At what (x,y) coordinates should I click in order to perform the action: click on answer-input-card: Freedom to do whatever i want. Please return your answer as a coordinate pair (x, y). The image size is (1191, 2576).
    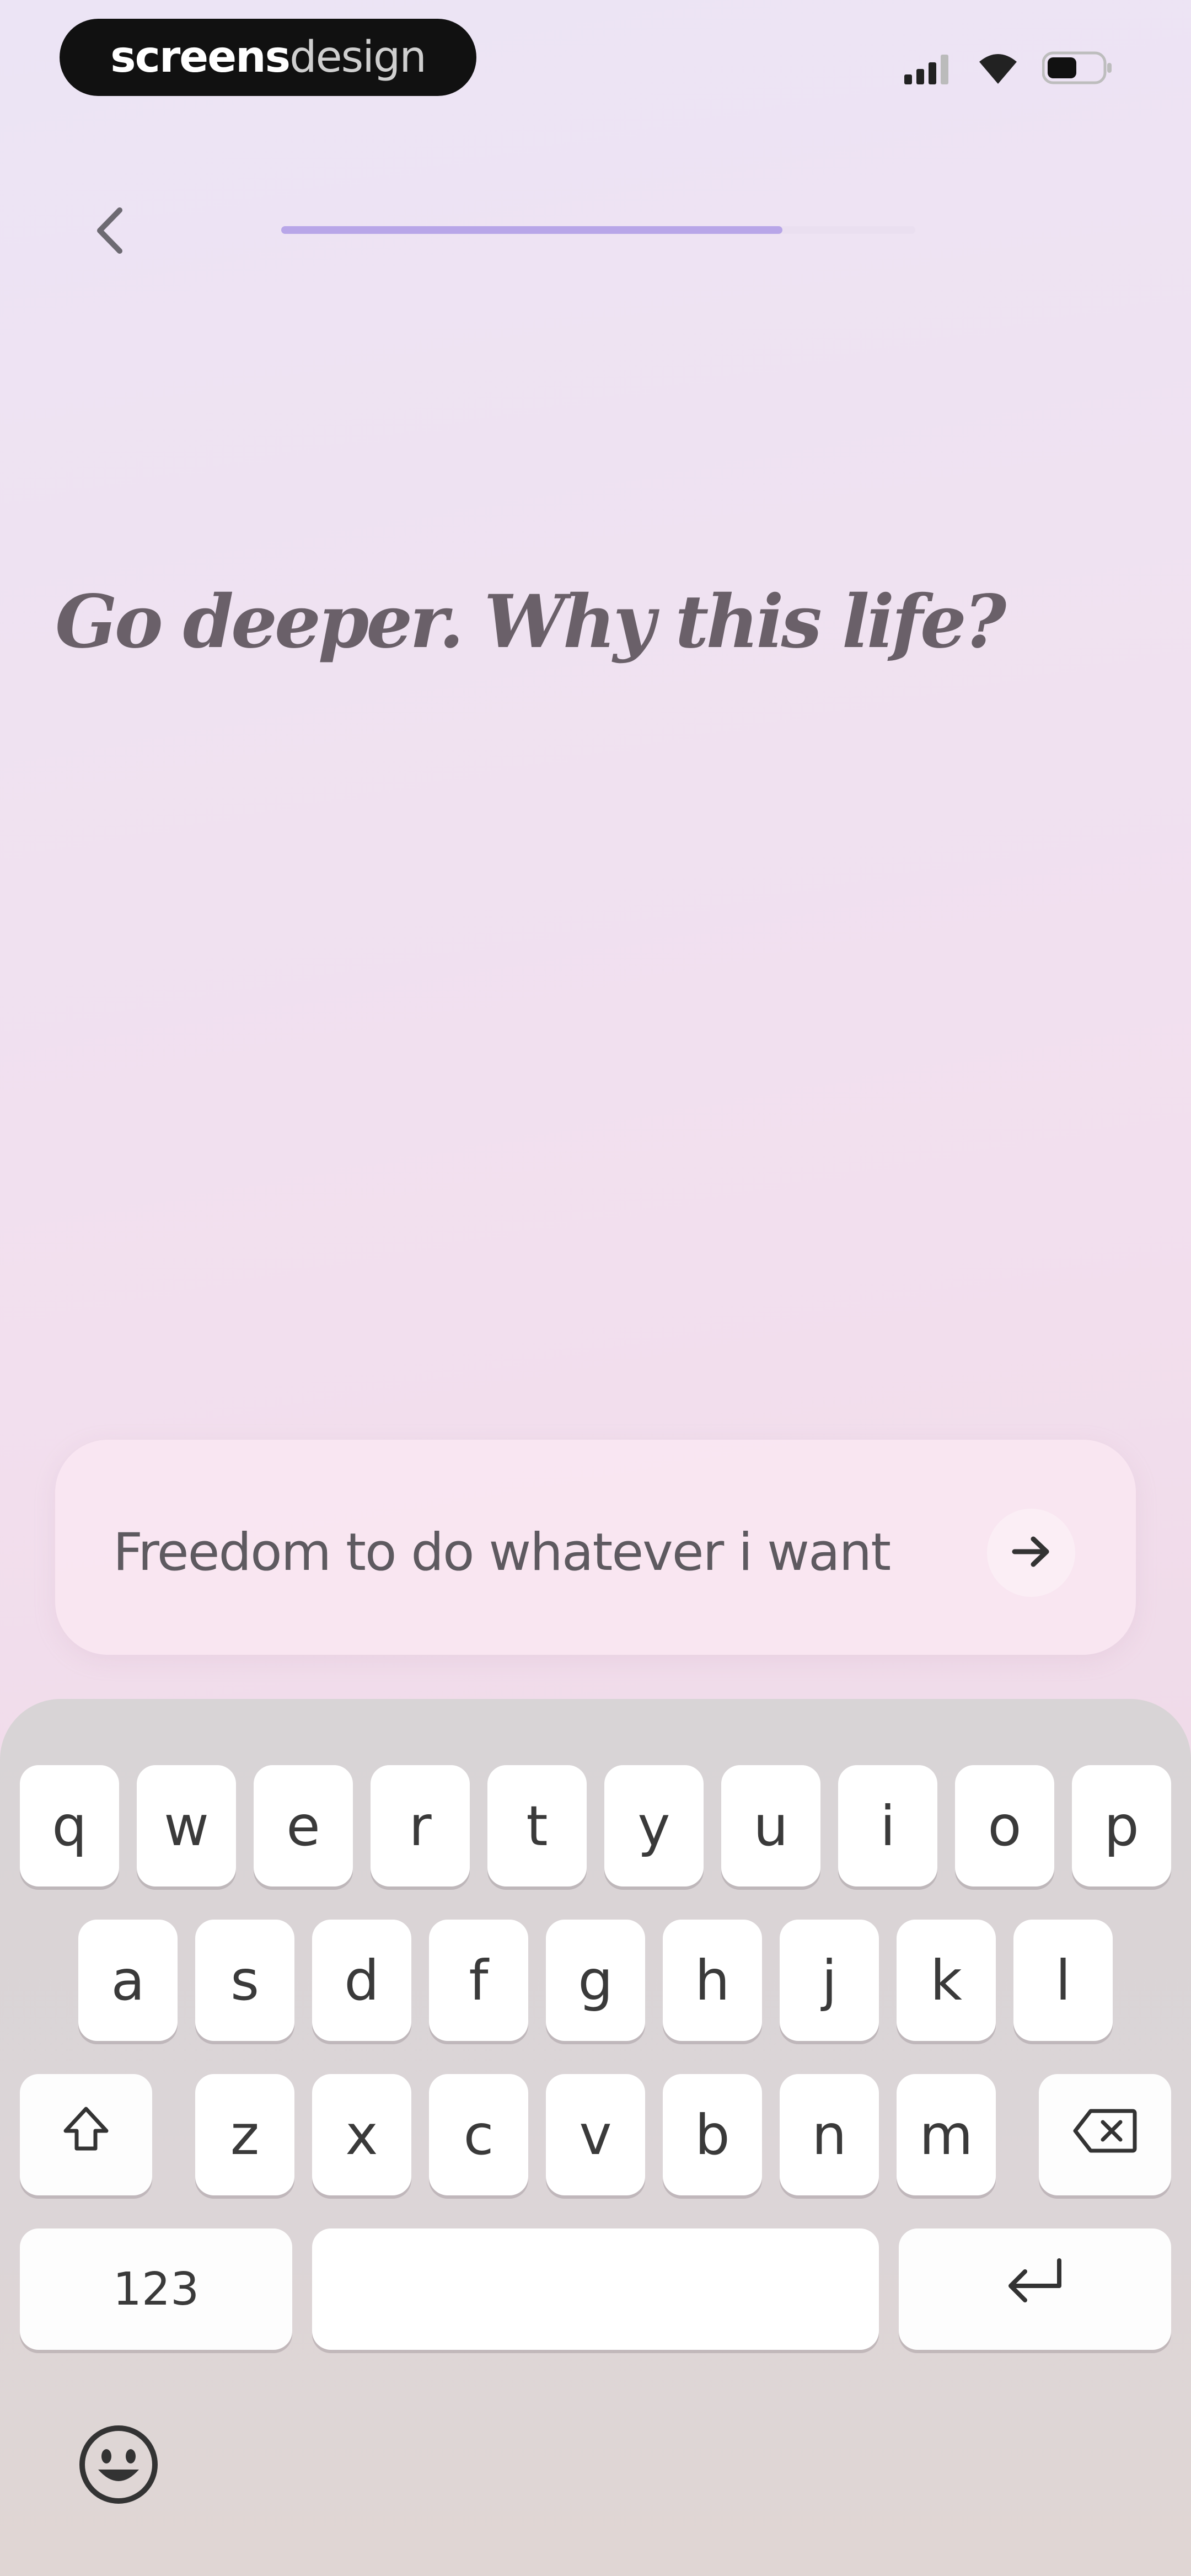
    Looking at the image, I should click on (595, 1547).